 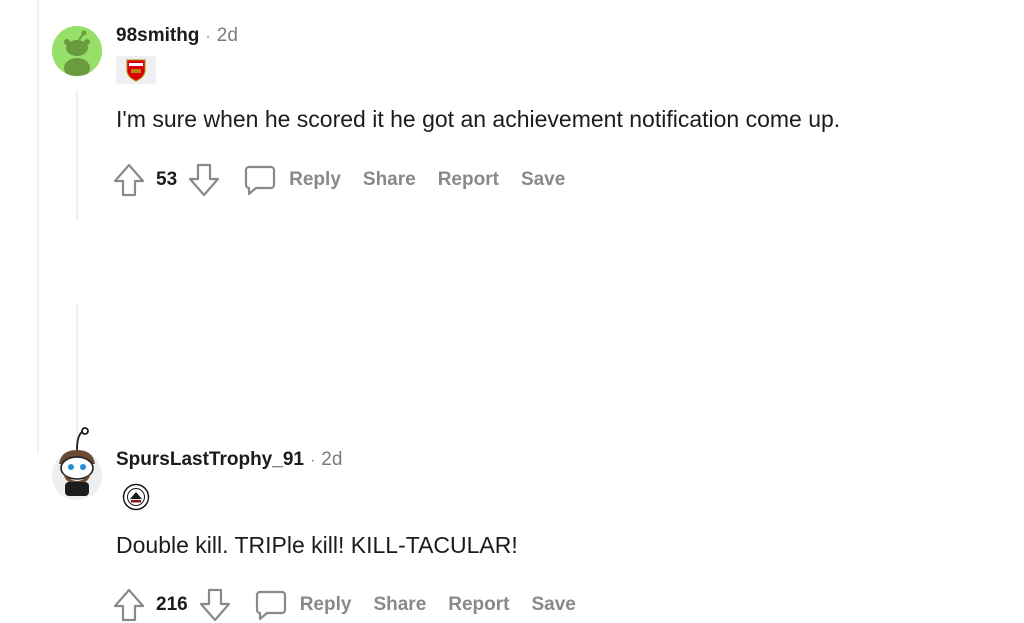 I want to click on tottenham-badge-icon, so click(x=136, y=497).